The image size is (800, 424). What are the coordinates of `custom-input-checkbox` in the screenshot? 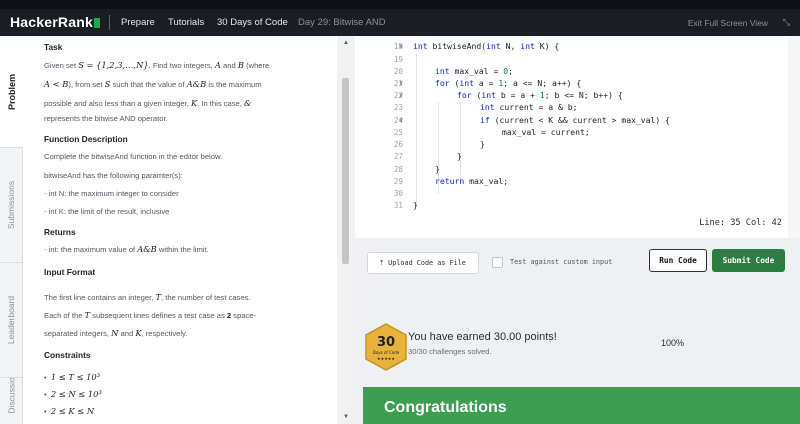 It's located at (497, 262).